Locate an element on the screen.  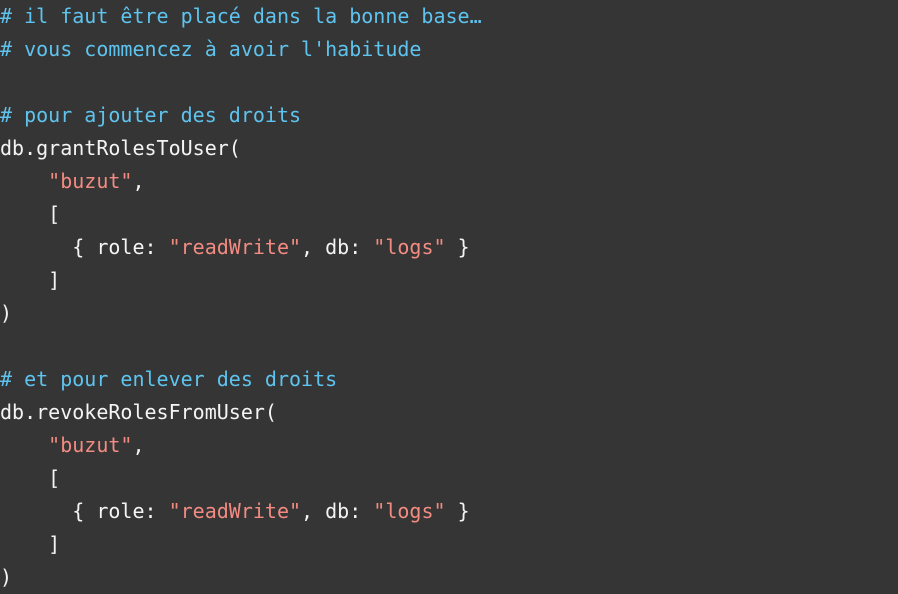
code-comment: # pour ajouter des droits is located at coordinates (151, 115).